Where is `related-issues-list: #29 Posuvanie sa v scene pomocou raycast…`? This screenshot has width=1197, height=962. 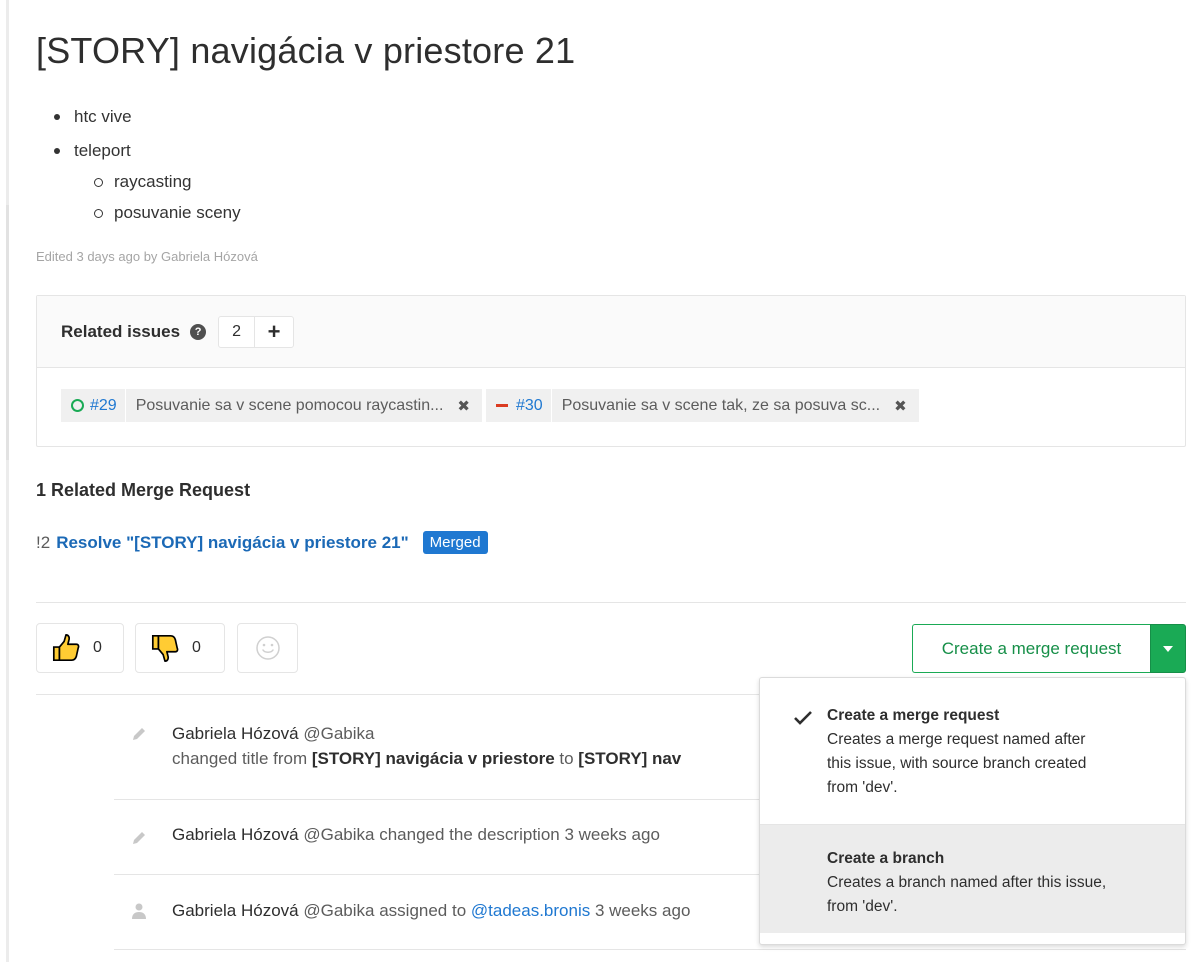
related-issues-list: #29 Posuvanie sa v scene pomocou raycast… is located at coordinates (611, 395).